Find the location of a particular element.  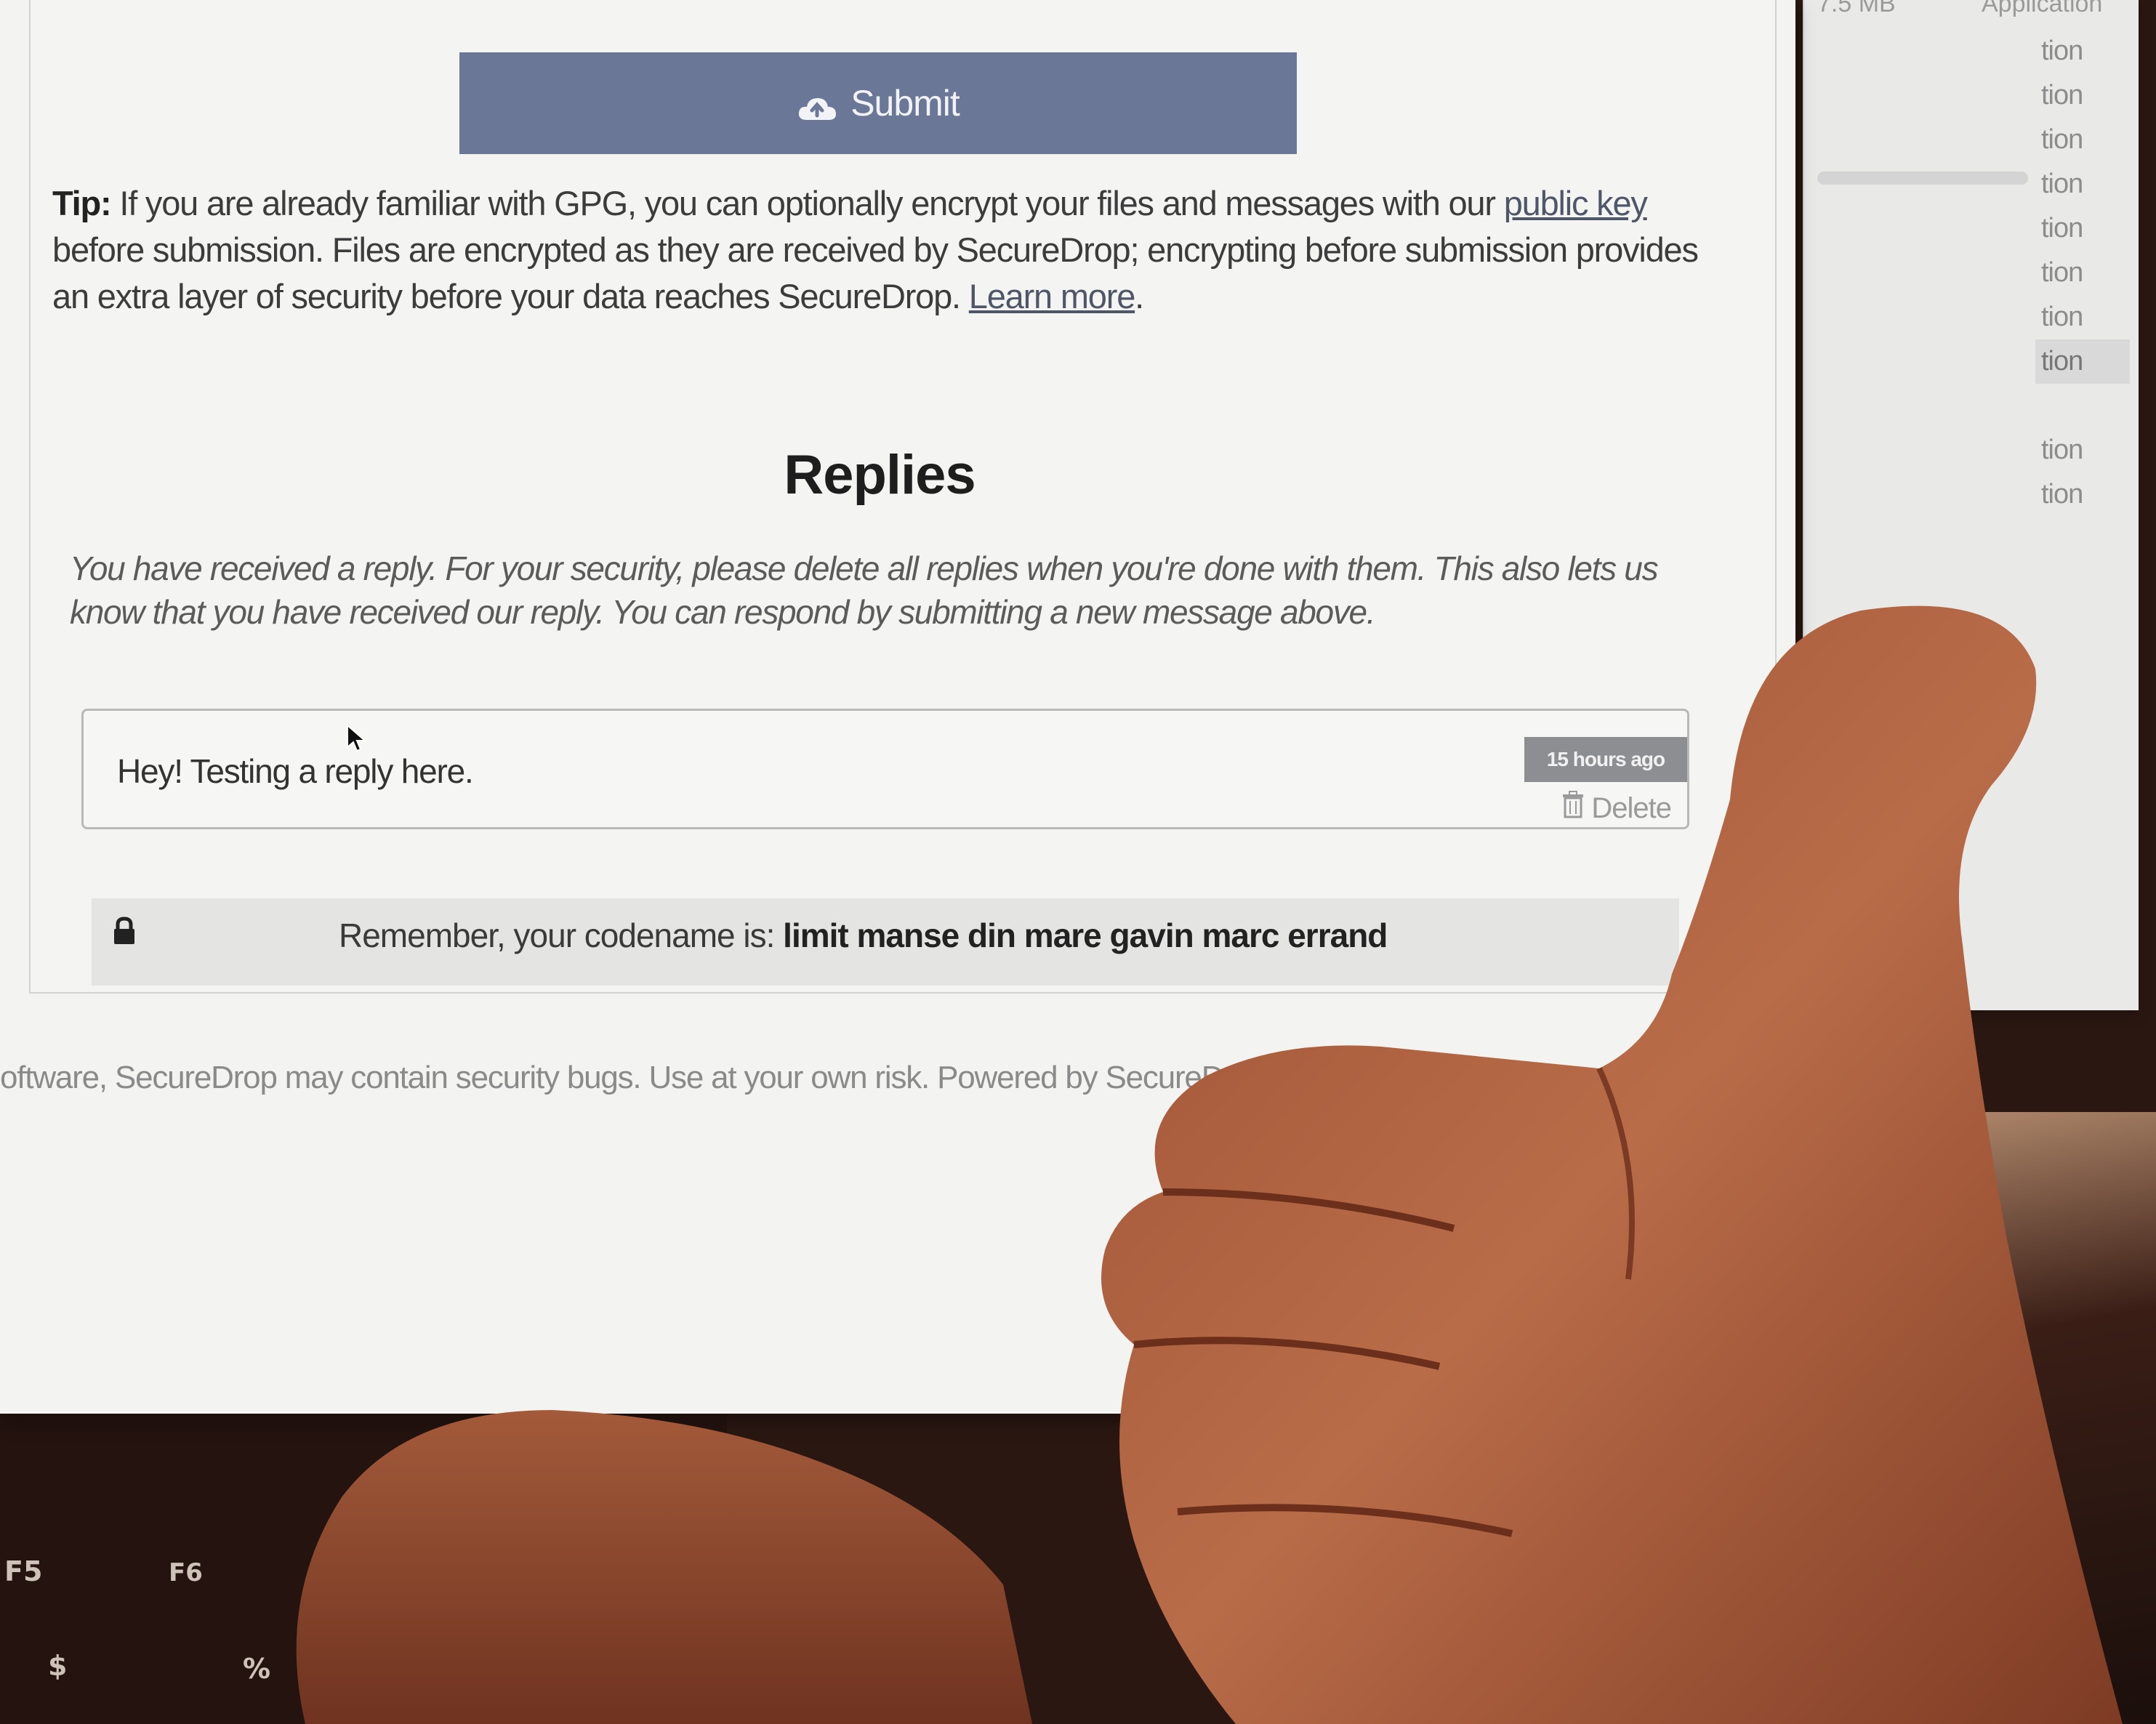

background-scrollbar is located at coordinates (1922, 178).